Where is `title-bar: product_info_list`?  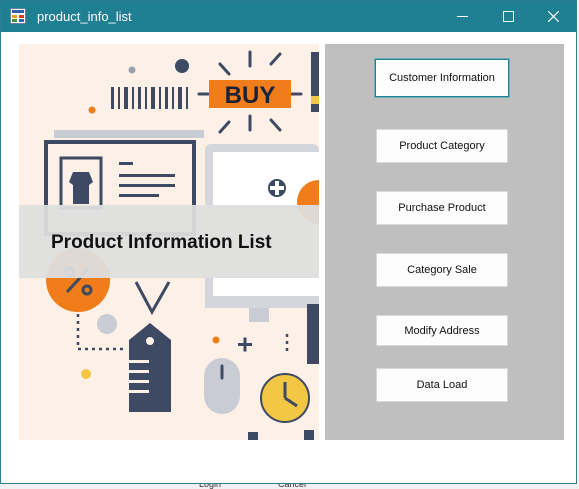
title-bar: product_info_list is located at coordinates (288, 16).